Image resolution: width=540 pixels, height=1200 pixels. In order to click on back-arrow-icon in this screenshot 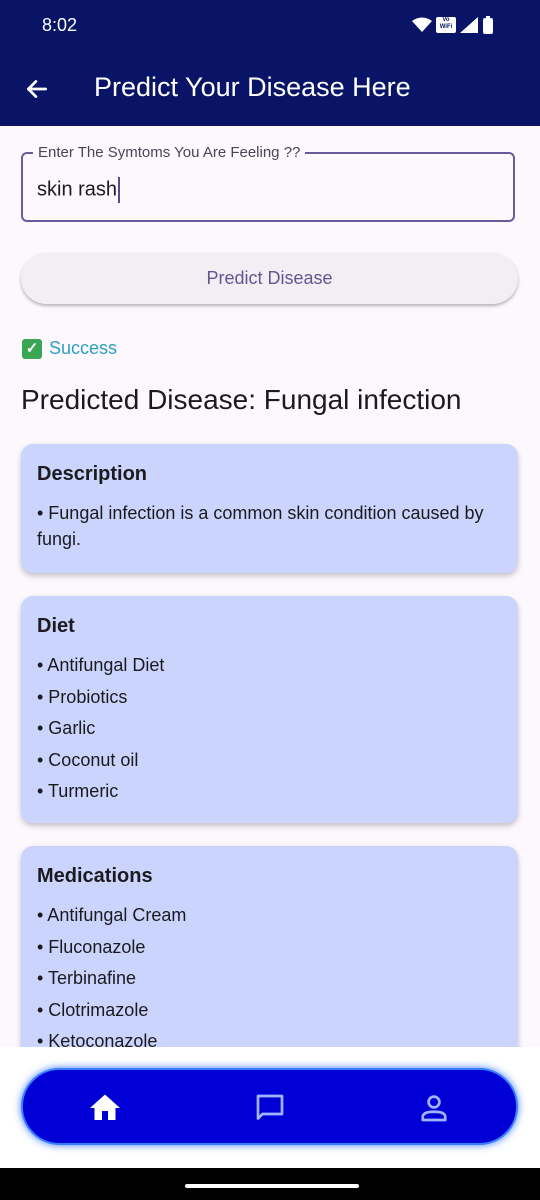, I will do `click(37, 89)`.